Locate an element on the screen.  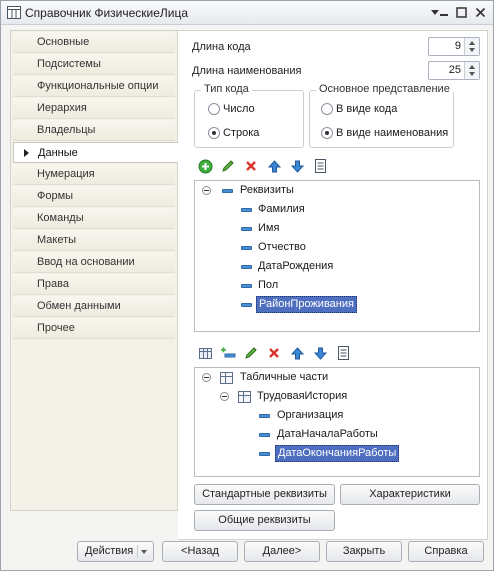
nav-item-label: Нумерация is located at coordinates (66, 174).